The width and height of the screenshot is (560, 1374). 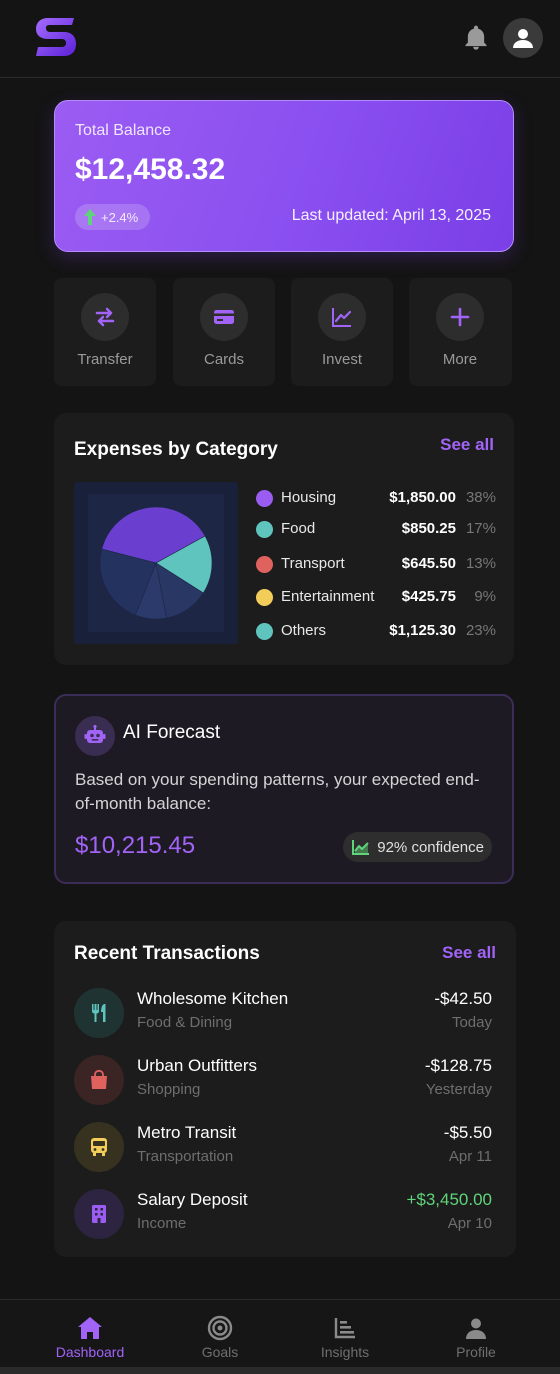 I want to click on more-label: More, so click(x=460, y=359).